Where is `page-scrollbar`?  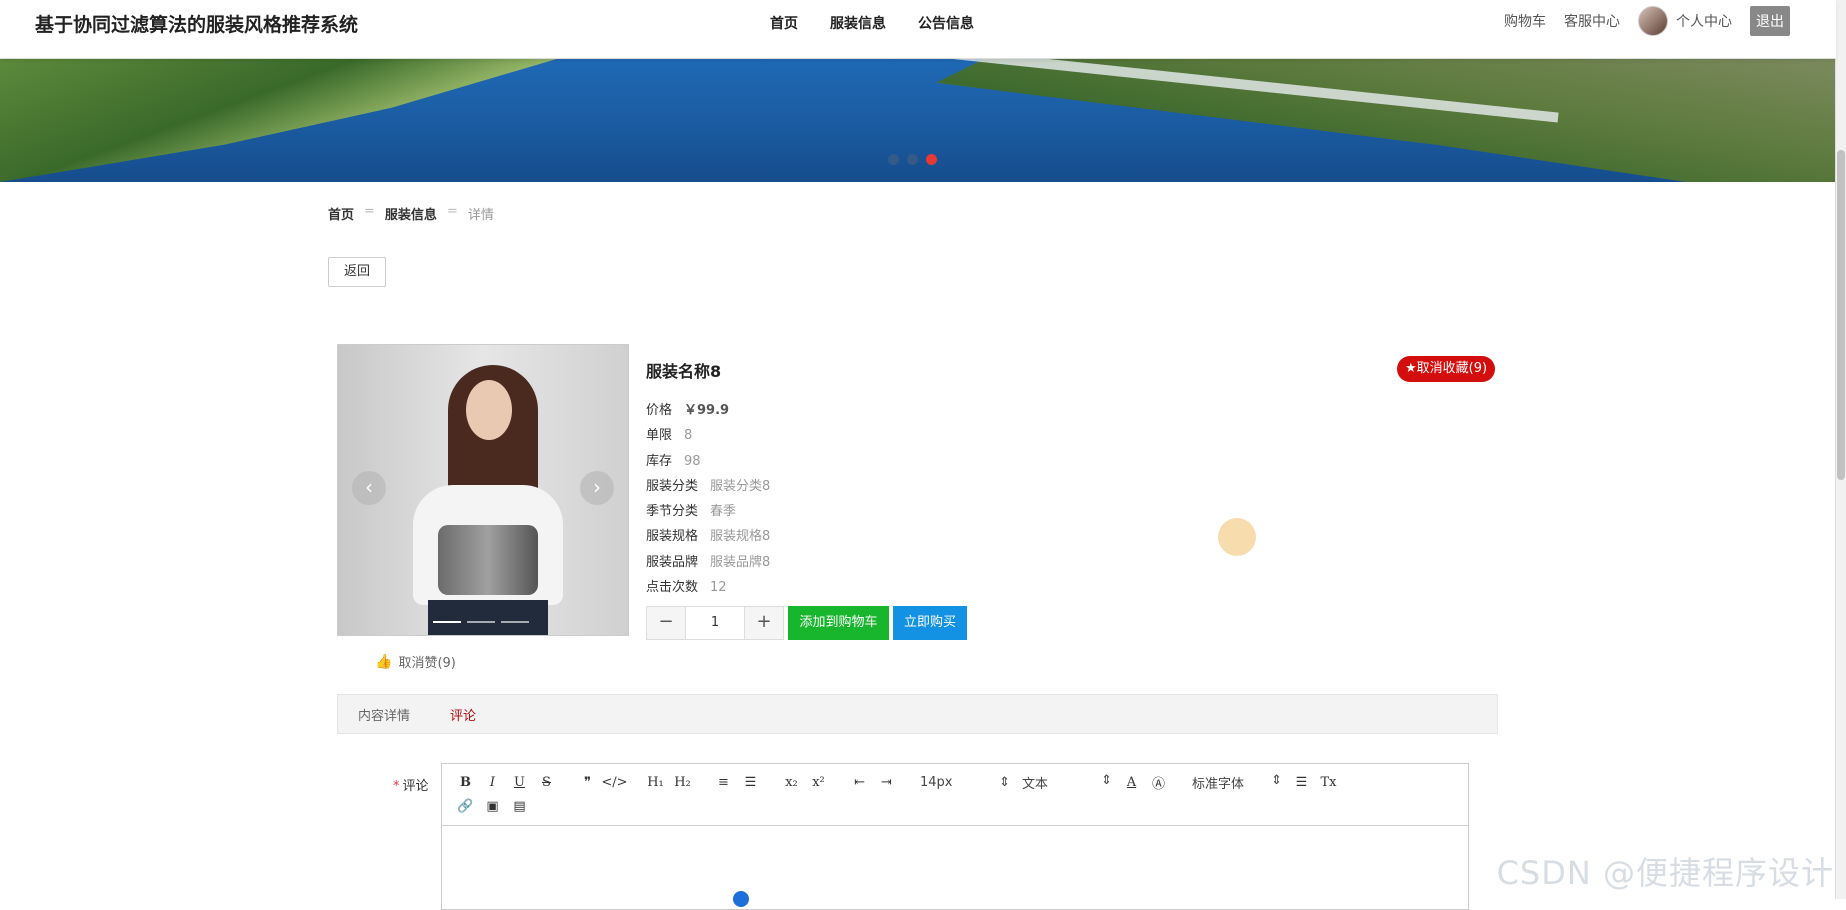 page-scrollbar is located at coordinates (1840, 449).